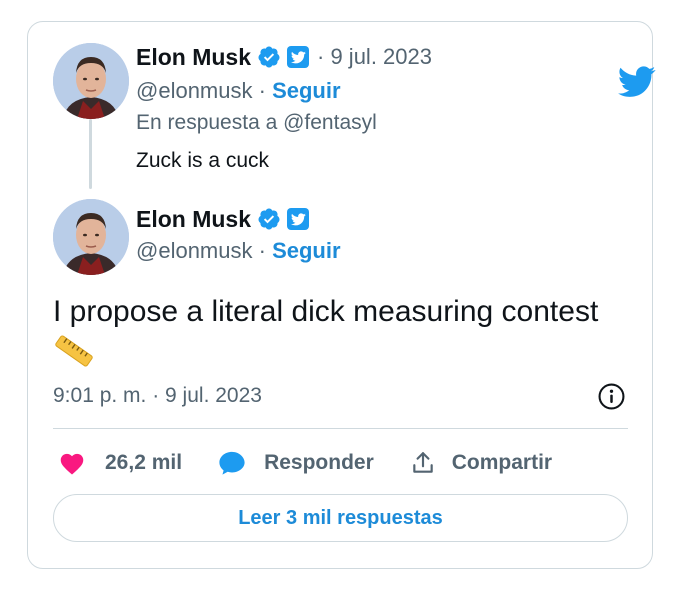 This screenshot has height=594, width=680. I want to click on reply-handle-row: @elonmusk · Seguir, so click(238, 91).